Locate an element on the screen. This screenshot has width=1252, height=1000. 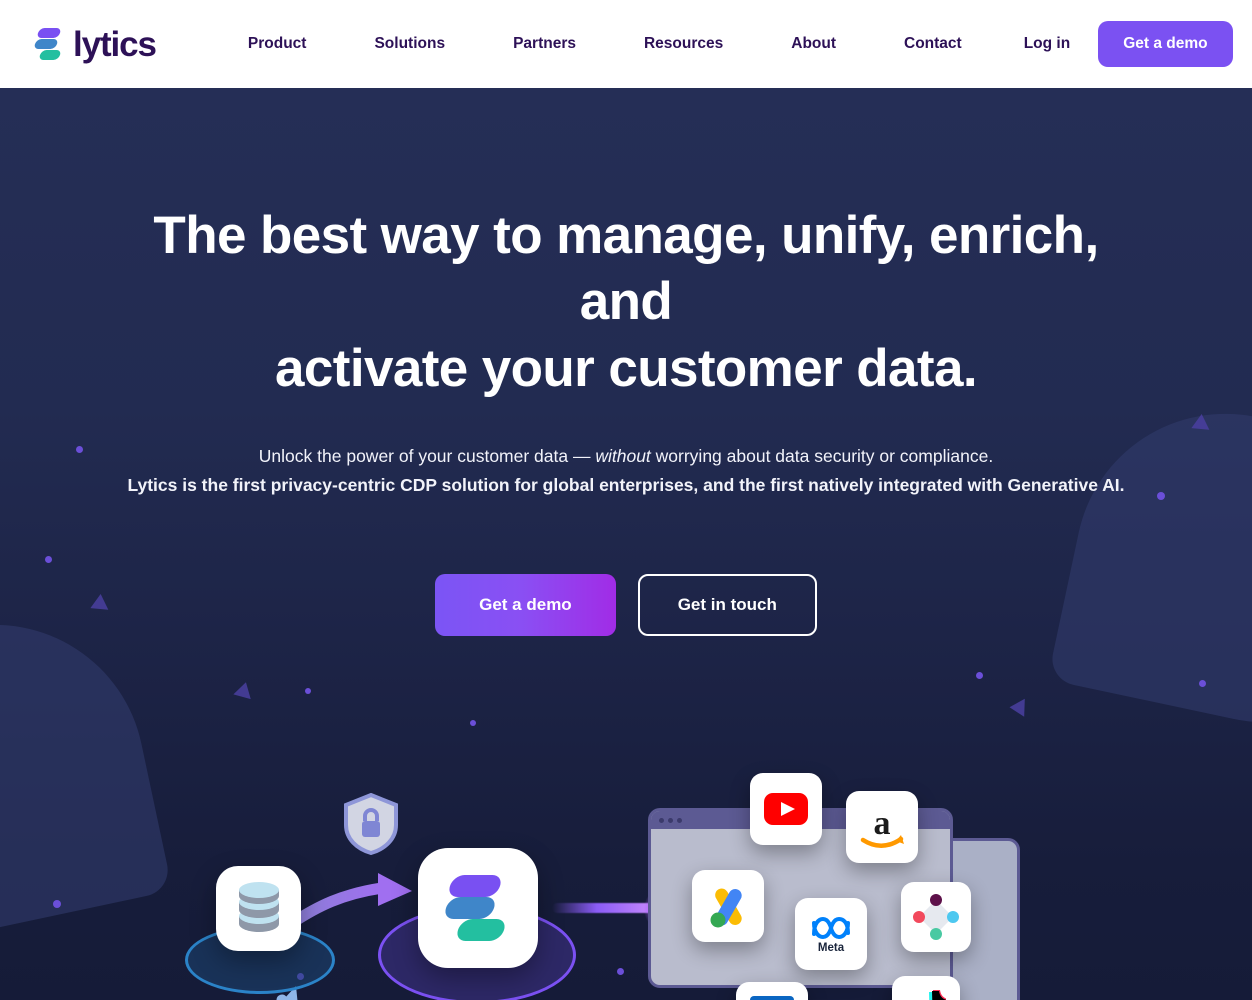
nav-item-partners: Partners is located at coordinates (544, 44).